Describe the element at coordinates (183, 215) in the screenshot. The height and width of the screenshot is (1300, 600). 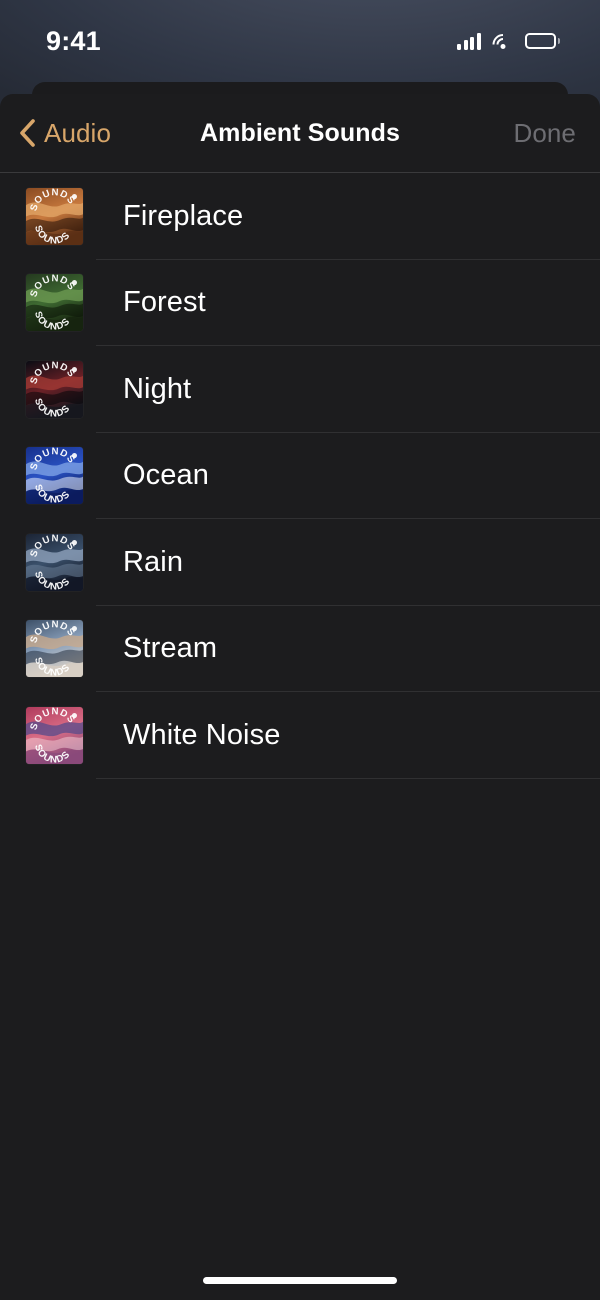
I see `list-item-label: Fireplace` at that location.